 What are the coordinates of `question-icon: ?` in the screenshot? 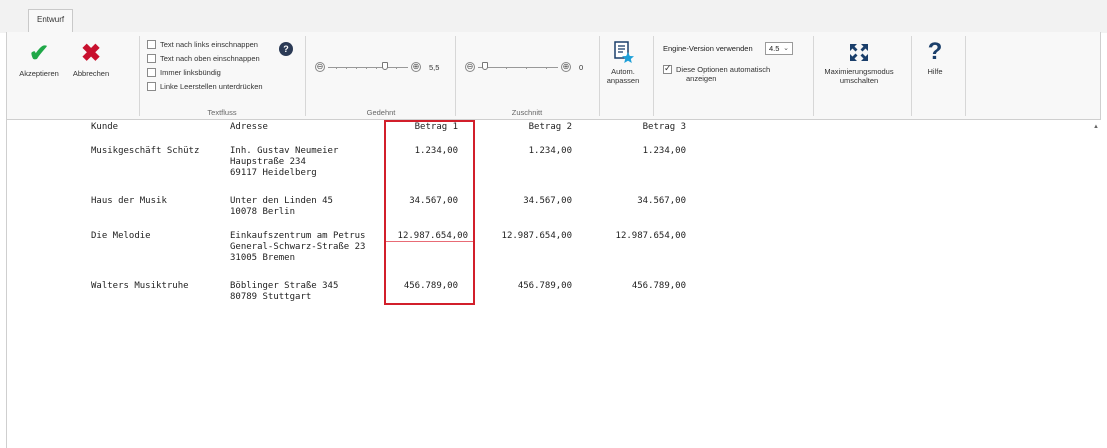 It's located at (935, 51).